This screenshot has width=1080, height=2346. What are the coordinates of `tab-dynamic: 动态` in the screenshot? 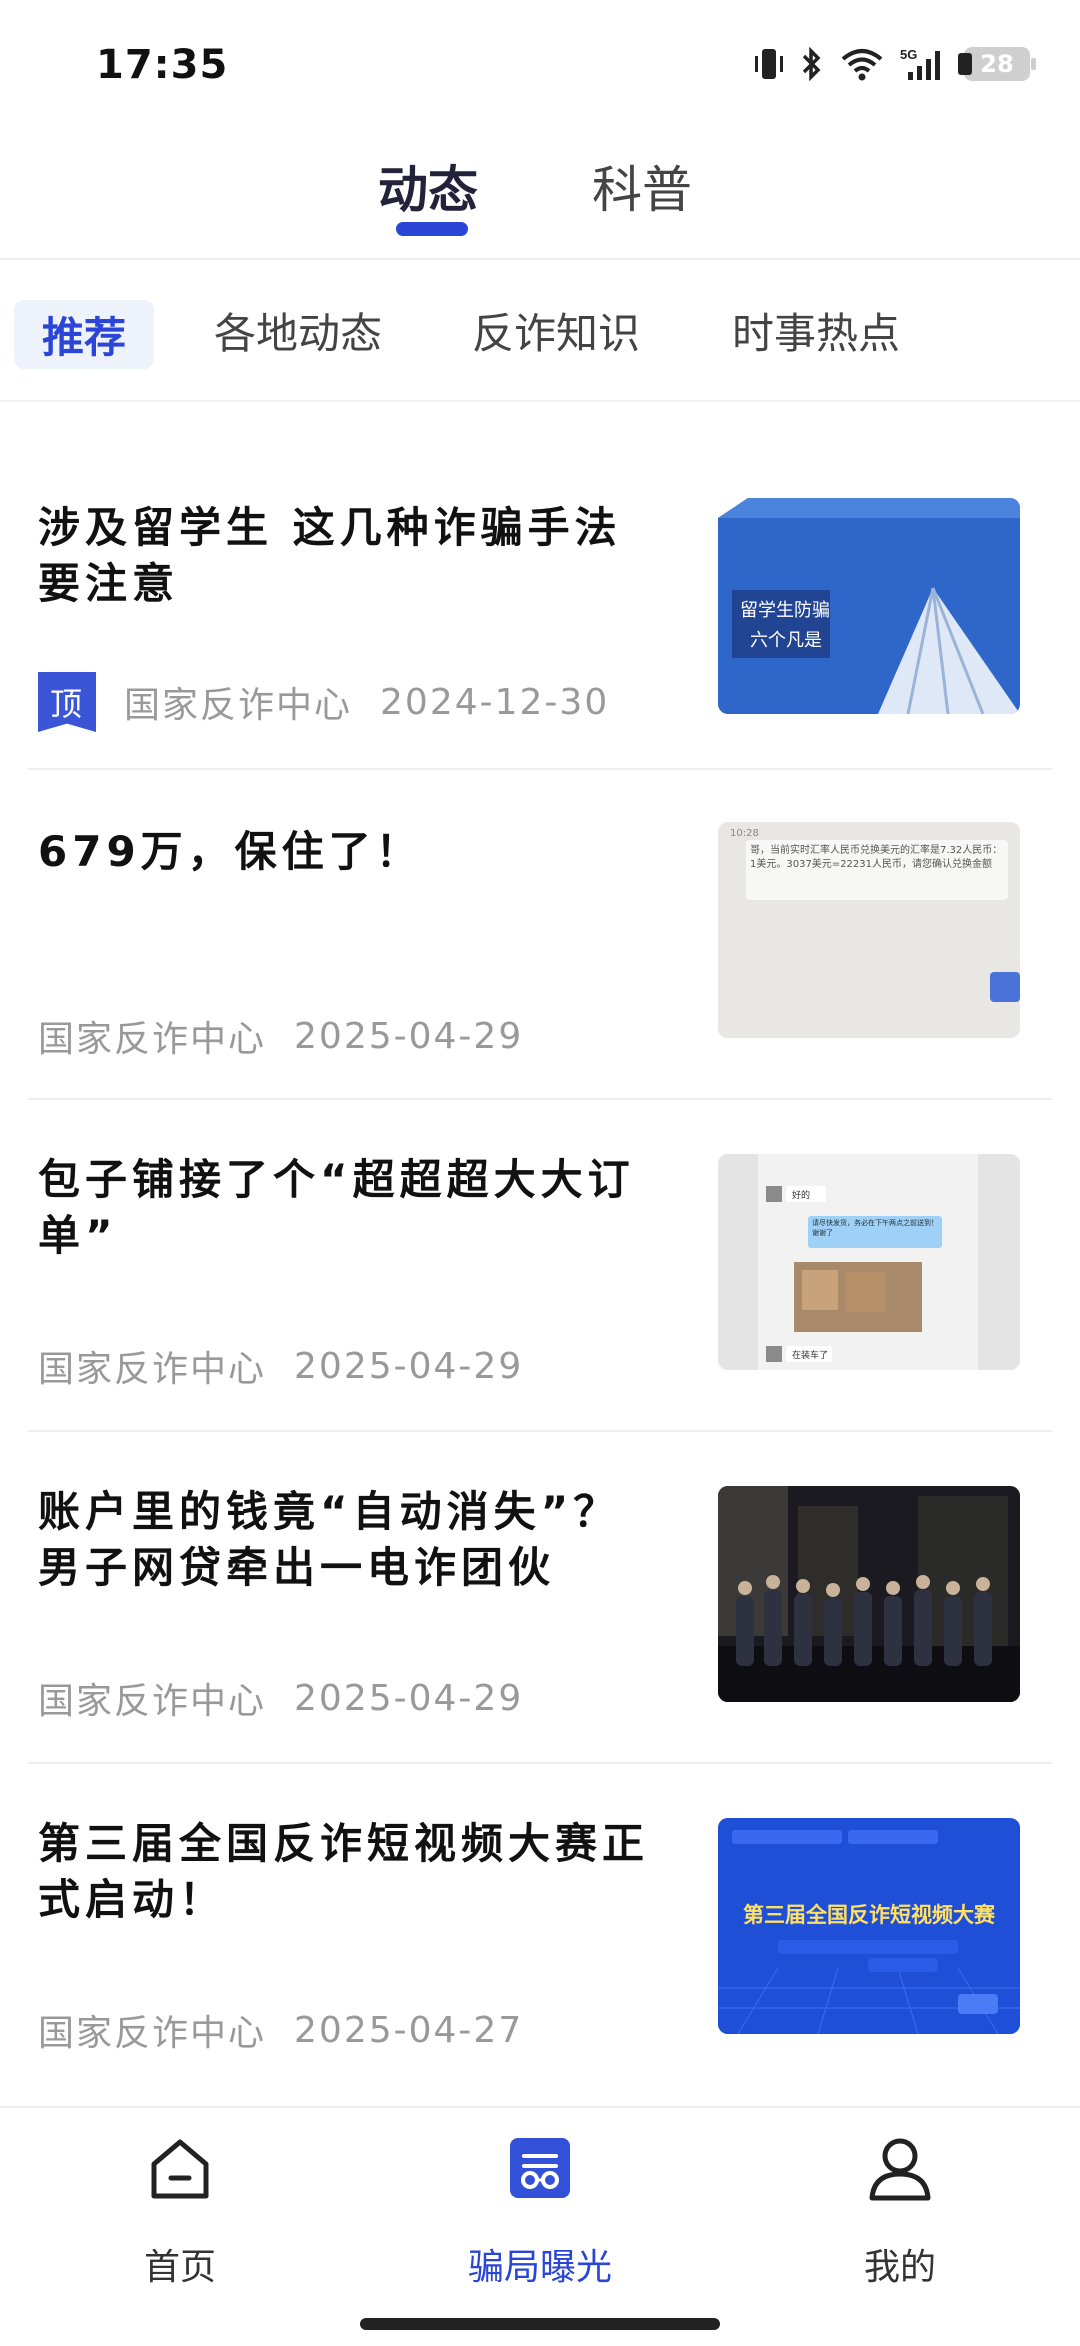 It's located at (428, 186).